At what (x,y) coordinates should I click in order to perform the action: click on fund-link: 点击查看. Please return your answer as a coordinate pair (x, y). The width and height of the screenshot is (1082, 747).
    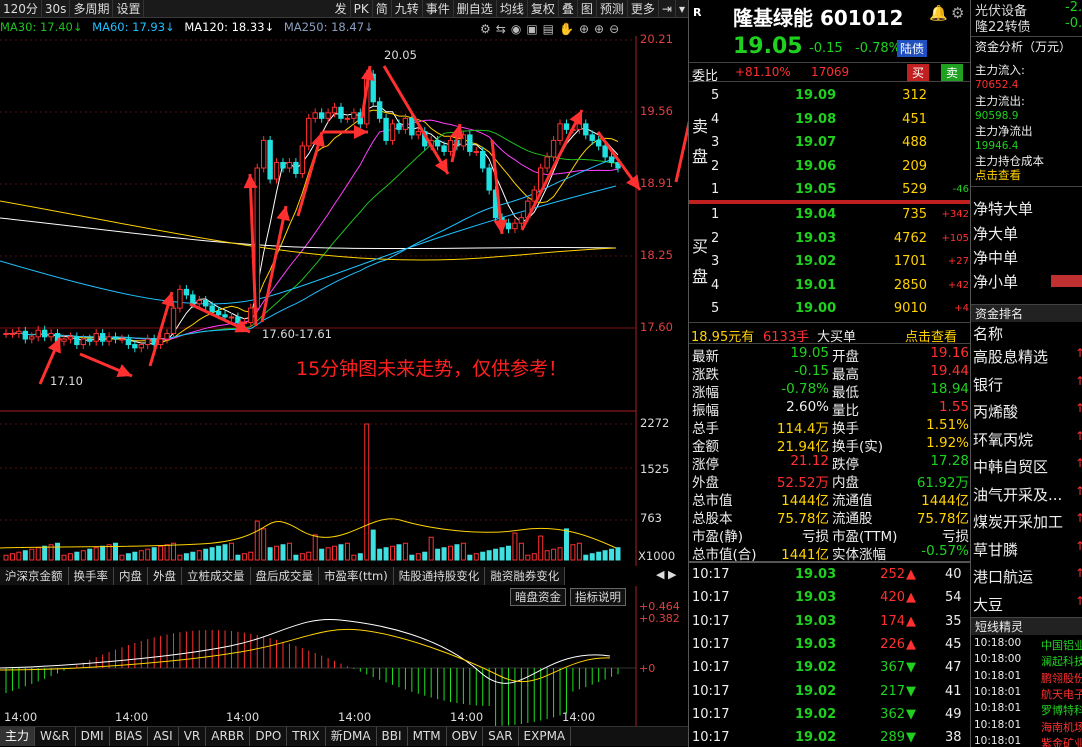
    Looking at the image, I should click on (998, 175).